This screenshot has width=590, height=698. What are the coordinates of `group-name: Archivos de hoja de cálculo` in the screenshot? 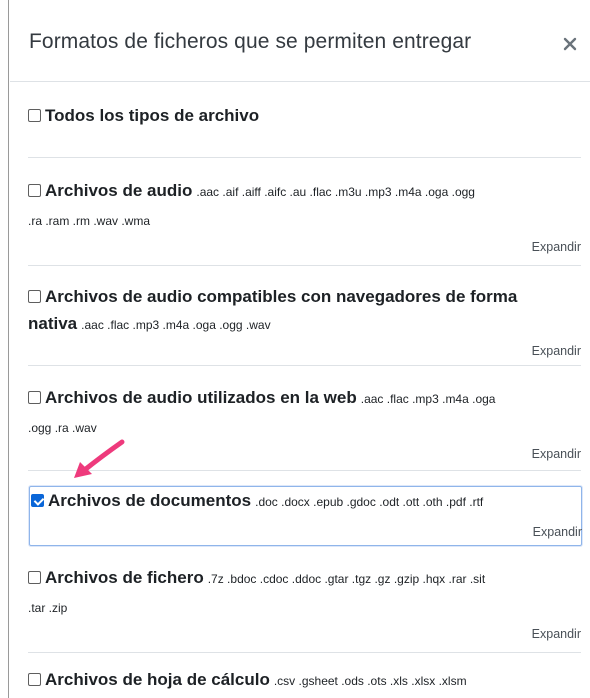 It's located at (157, 679).